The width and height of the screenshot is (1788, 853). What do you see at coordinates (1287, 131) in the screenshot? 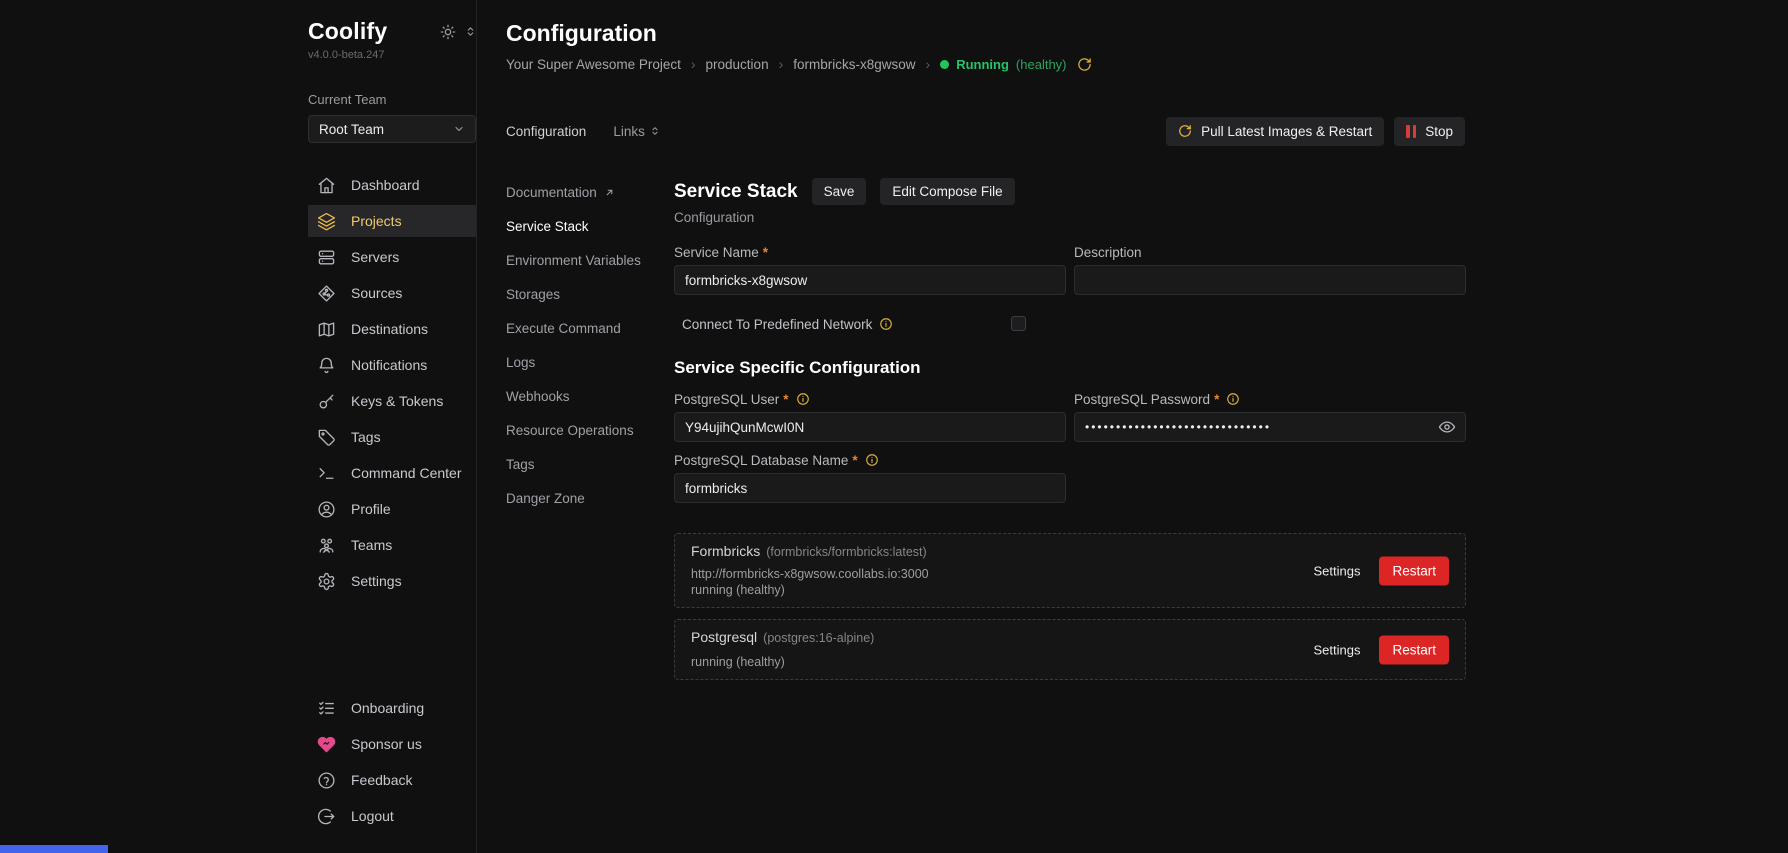
I see `pull-latest-restart-label: Pull Latest Images & Restart` at bounding box center [1287, 131].